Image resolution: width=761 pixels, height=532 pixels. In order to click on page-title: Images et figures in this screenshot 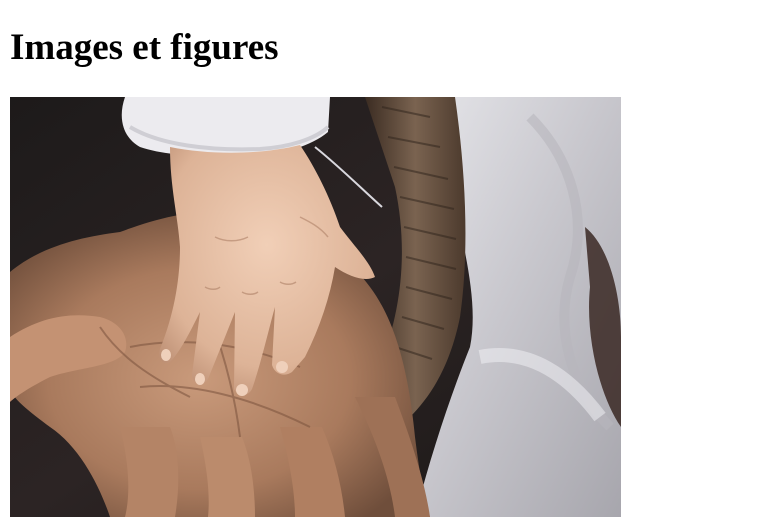, I will do `click(144, 47)`.